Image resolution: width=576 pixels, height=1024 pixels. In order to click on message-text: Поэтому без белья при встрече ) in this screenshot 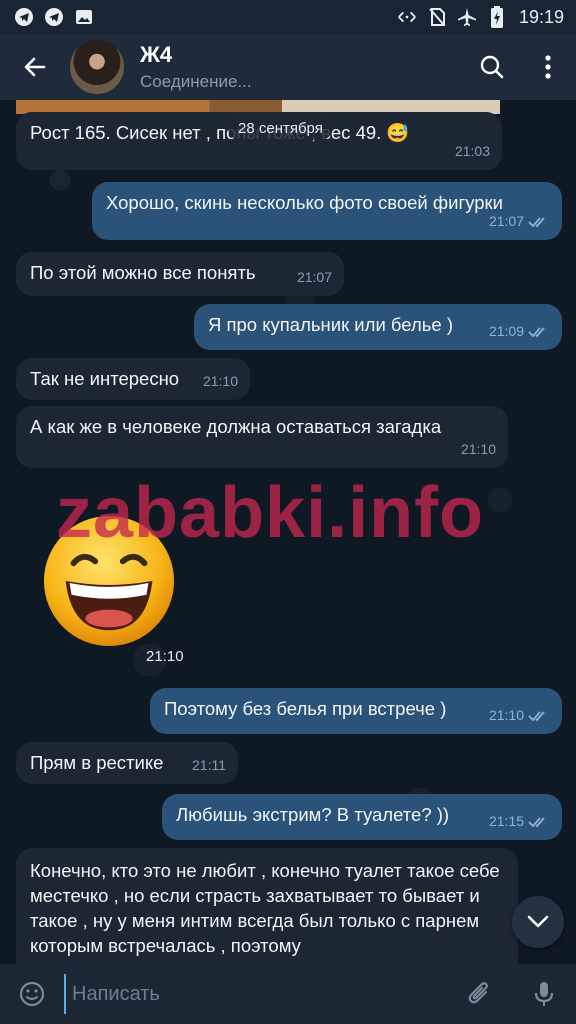, I will do `click(305, 708)`.